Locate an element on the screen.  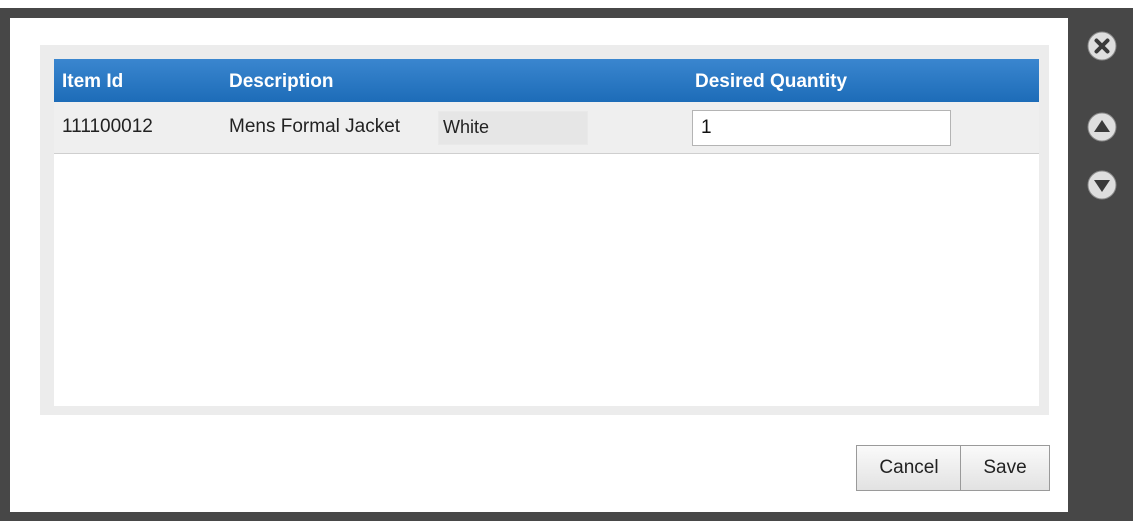
color-field: White is located at coordinates (513, 128).